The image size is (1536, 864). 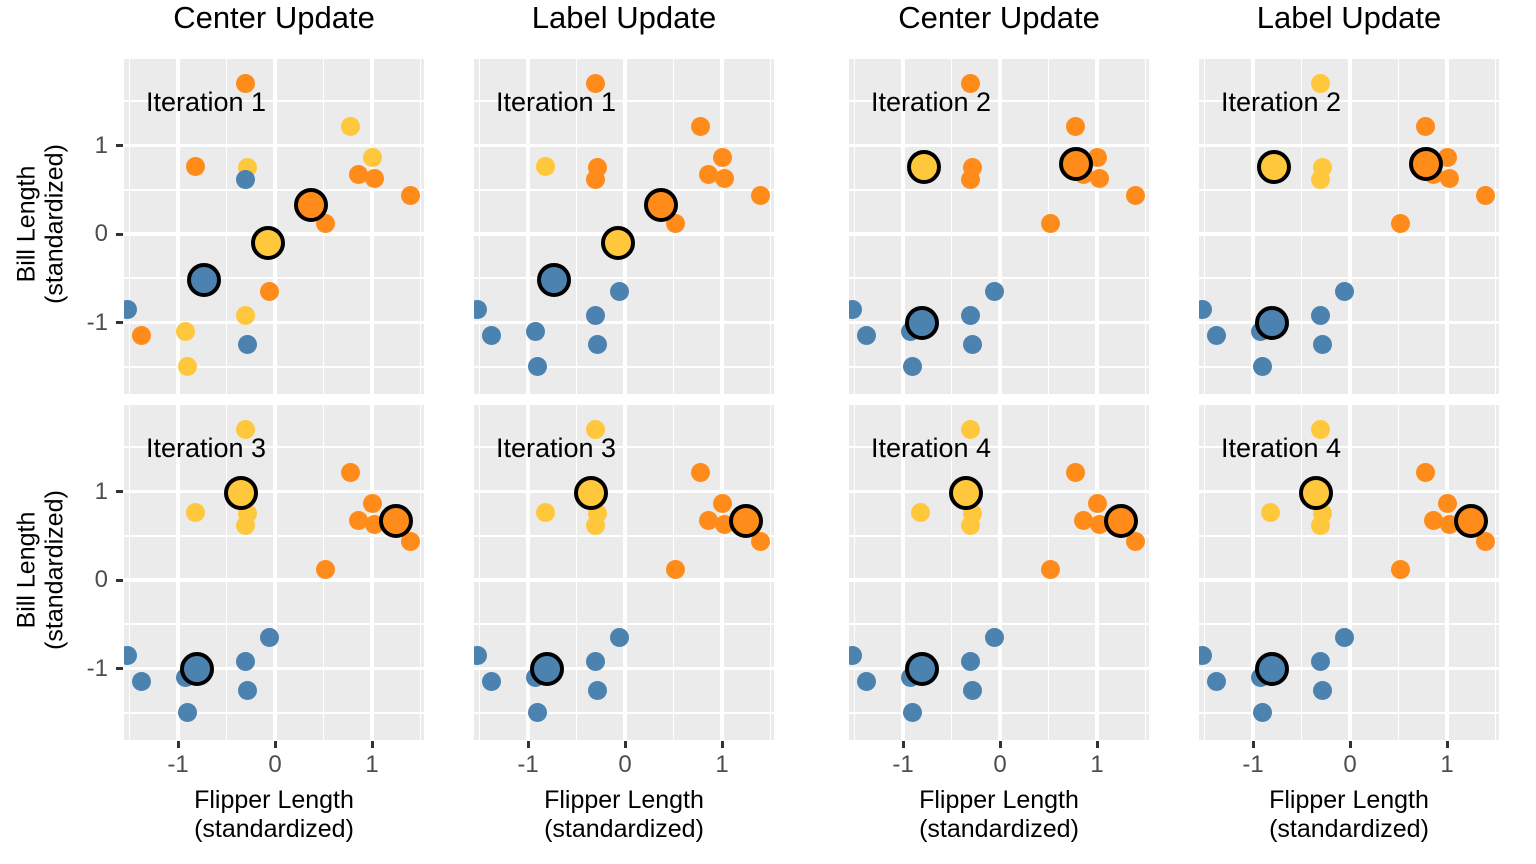 What do you see at coordinates (101, 491) in the screenshot?
I see `y-tick-label: 1` at bounding box center [101, 491].